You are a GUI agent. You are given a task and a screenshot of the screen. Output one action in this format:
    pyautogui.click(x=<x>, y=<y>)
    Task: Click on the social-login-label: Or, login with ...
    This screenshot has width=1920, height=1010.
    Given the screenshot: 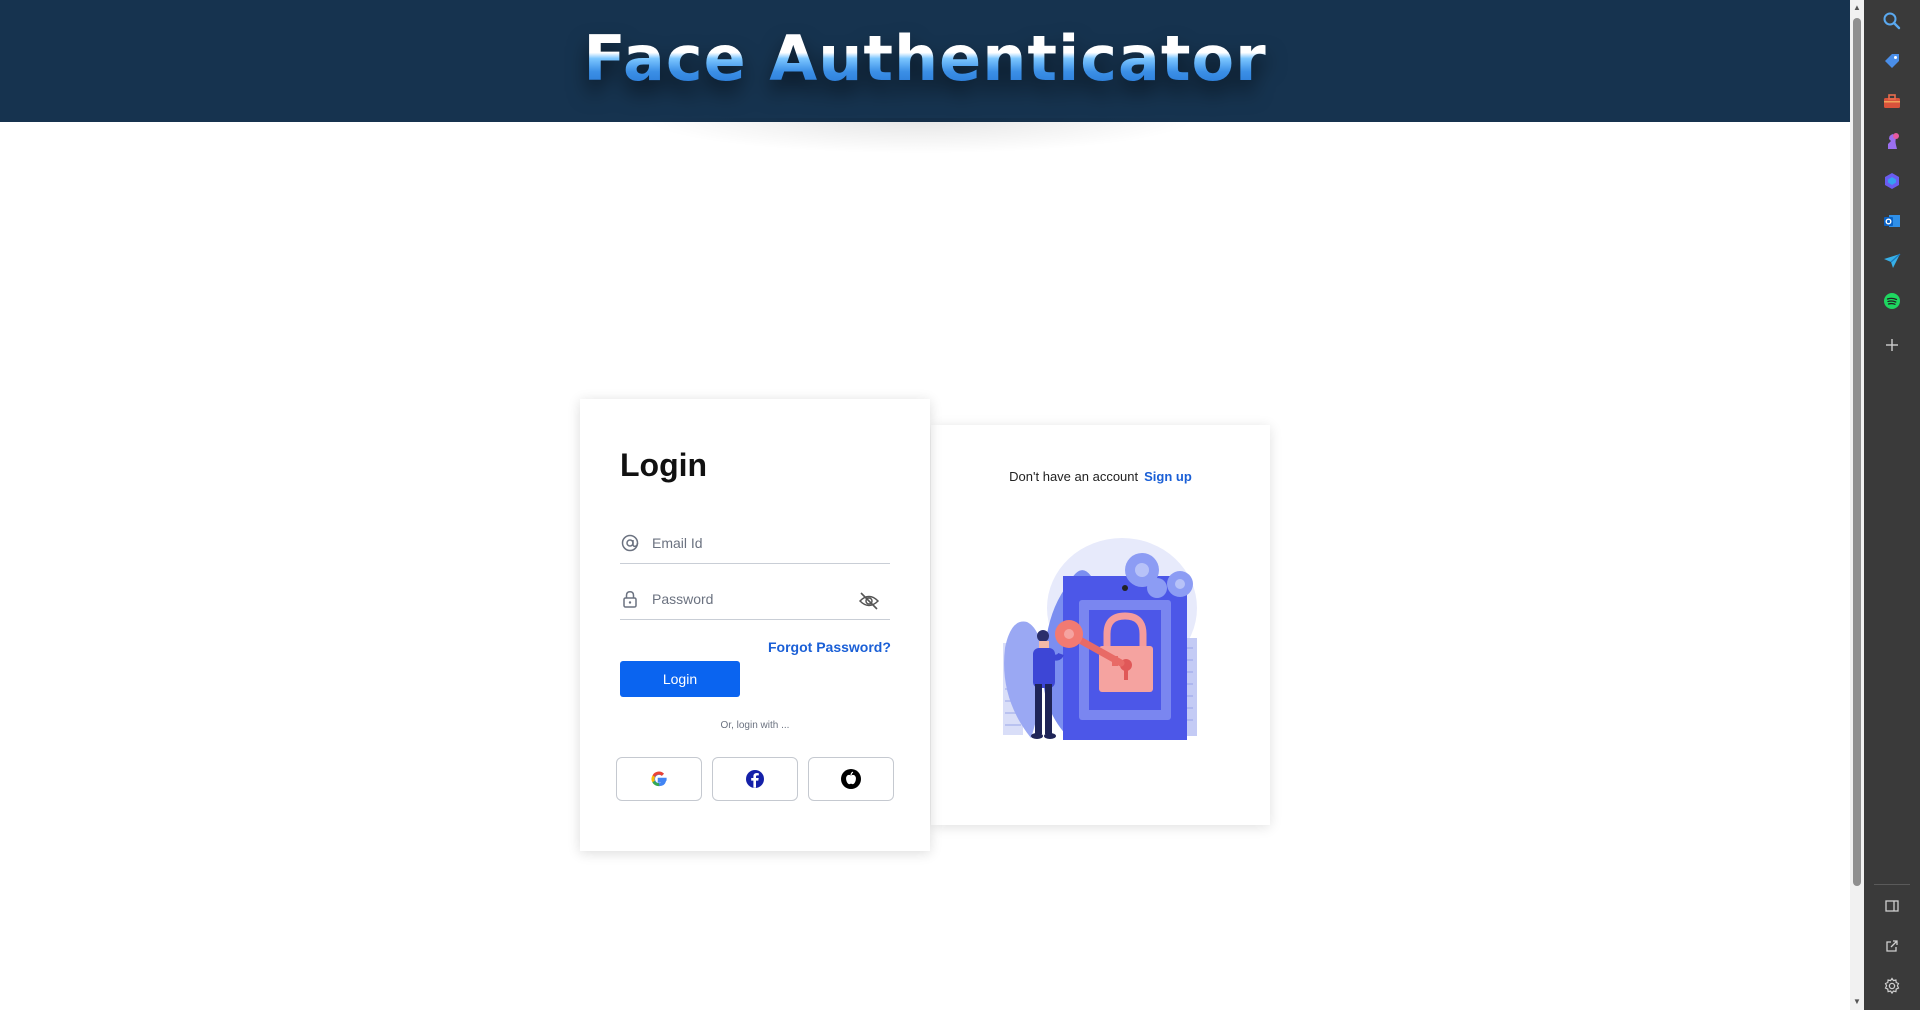 What is the action you would take?
    pyautogui.click(x=755, y=725)
    